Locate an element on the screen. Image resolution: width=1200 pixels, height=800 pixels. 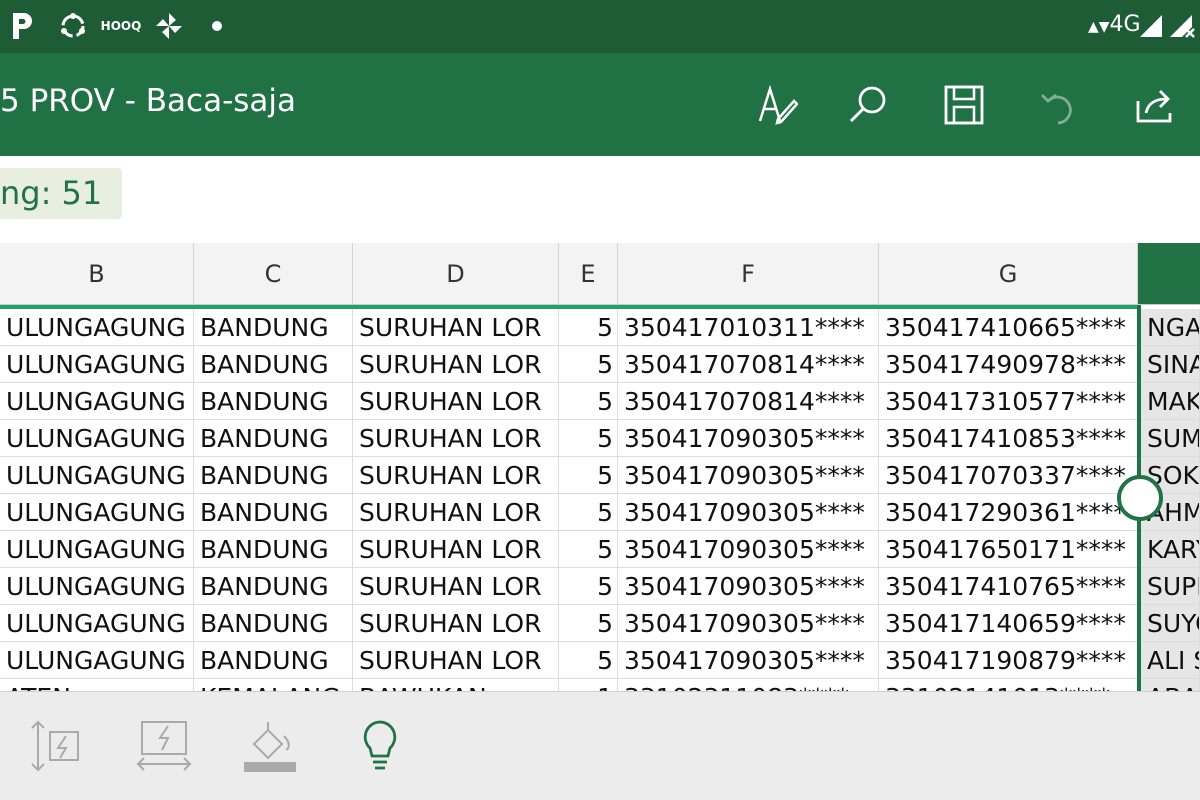
cell-h: SUM is located at coordinates (1170, 438).